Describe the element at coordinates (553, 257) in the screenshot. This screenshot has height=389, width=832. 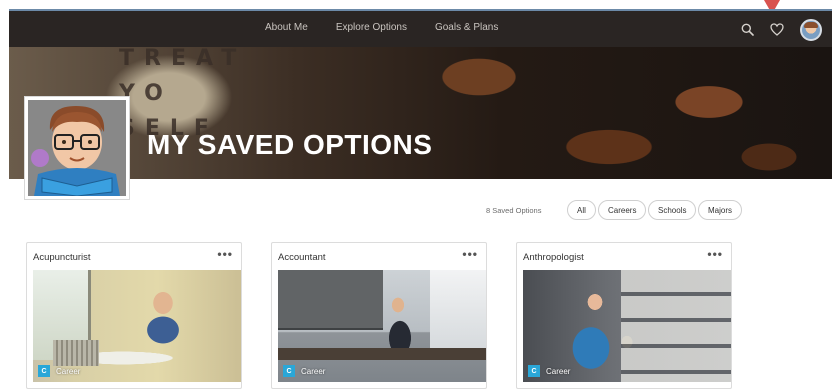
I see `card-title: Anthropologist` at that location.